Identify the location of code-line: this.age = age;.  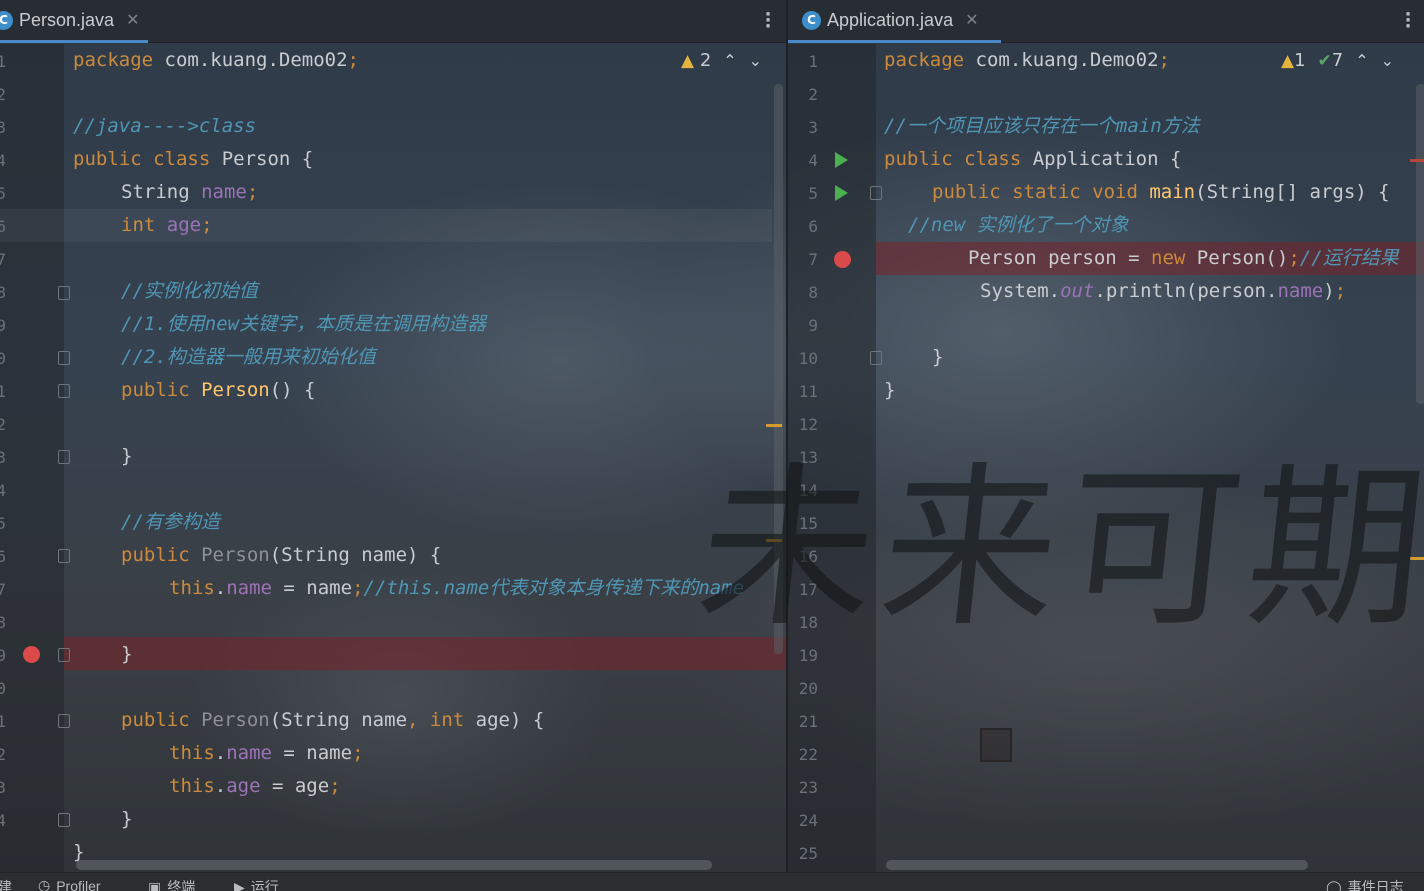
(255, 786).